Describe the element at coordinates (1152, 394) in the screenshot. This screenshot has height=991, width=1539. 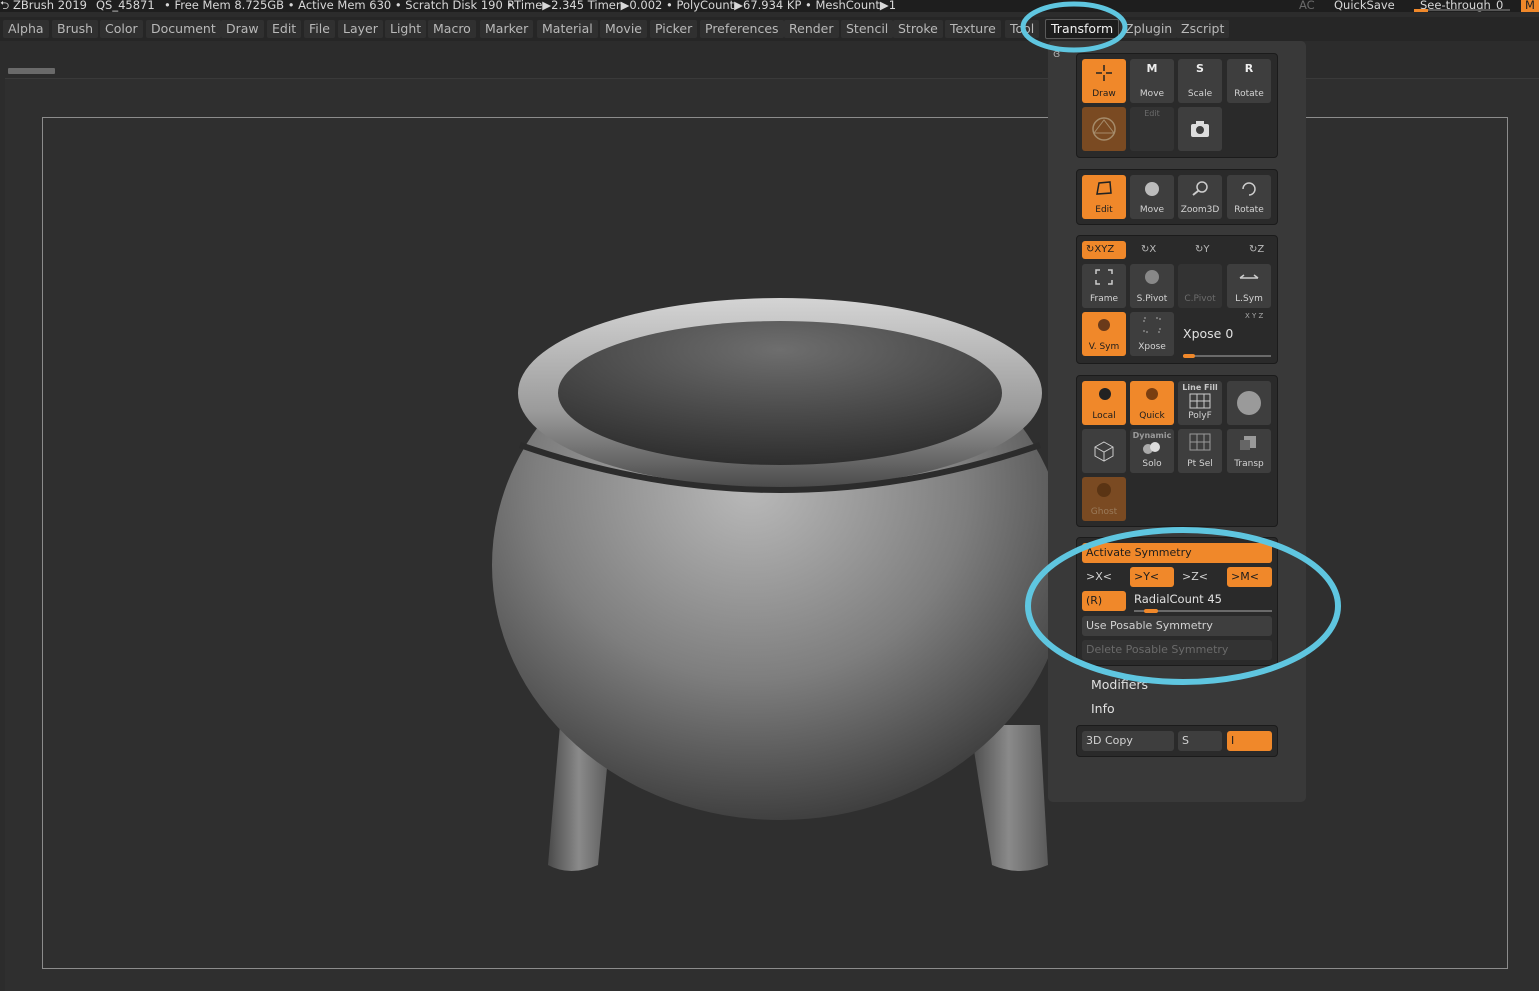
I see `quick-sphere-icon` at that location.